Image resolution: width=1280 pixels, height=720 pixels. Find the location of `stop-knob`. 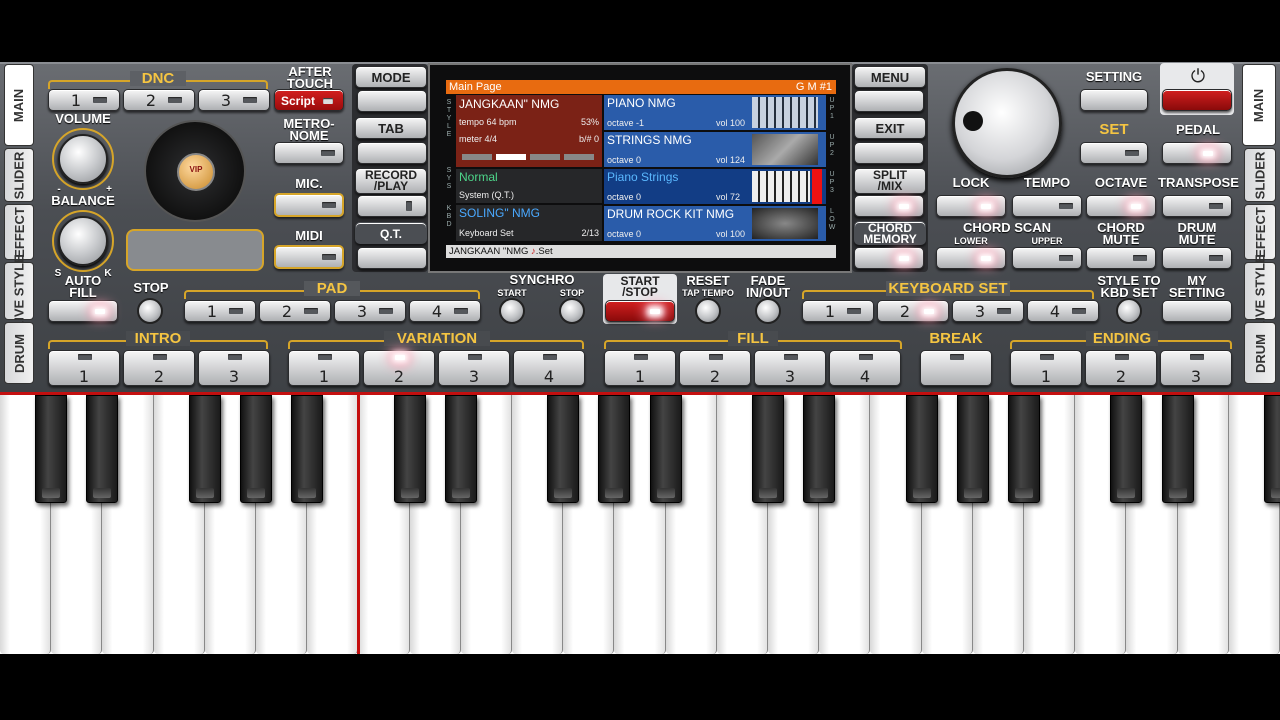

stop-knob is located at coordinates (150, 311).